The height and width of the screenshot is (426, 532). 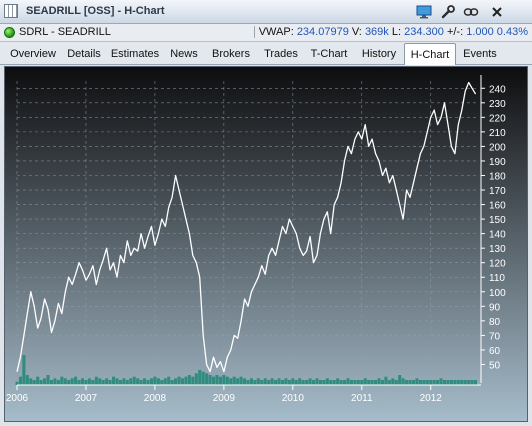 What do you see at coordinates (155, 398) in the screenshot?
I see `x-tick-label: 2008` at bounding box center [155, 398].